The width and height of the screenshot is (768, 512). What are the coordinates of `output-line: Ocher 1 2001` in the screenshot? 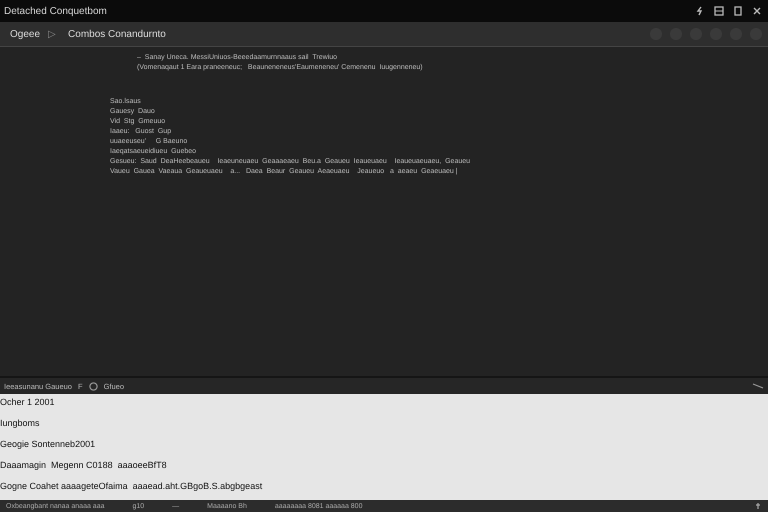 It's located at (27, 402).